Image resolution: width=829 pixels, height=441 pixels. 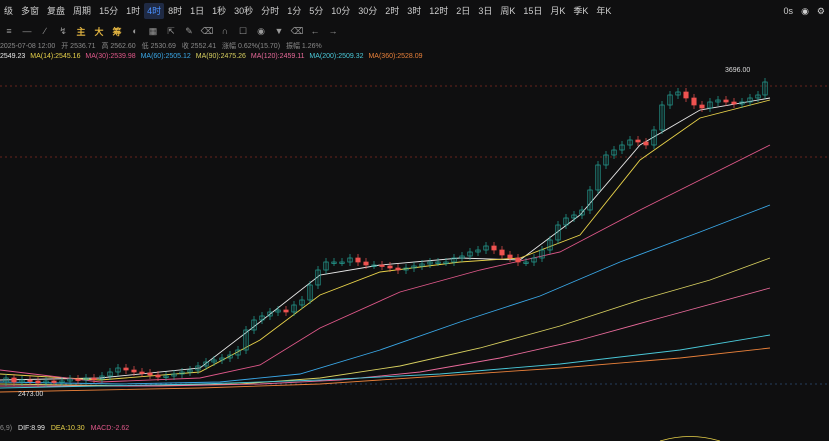 I want to click on macd-curve, so click(x=690, y=438).